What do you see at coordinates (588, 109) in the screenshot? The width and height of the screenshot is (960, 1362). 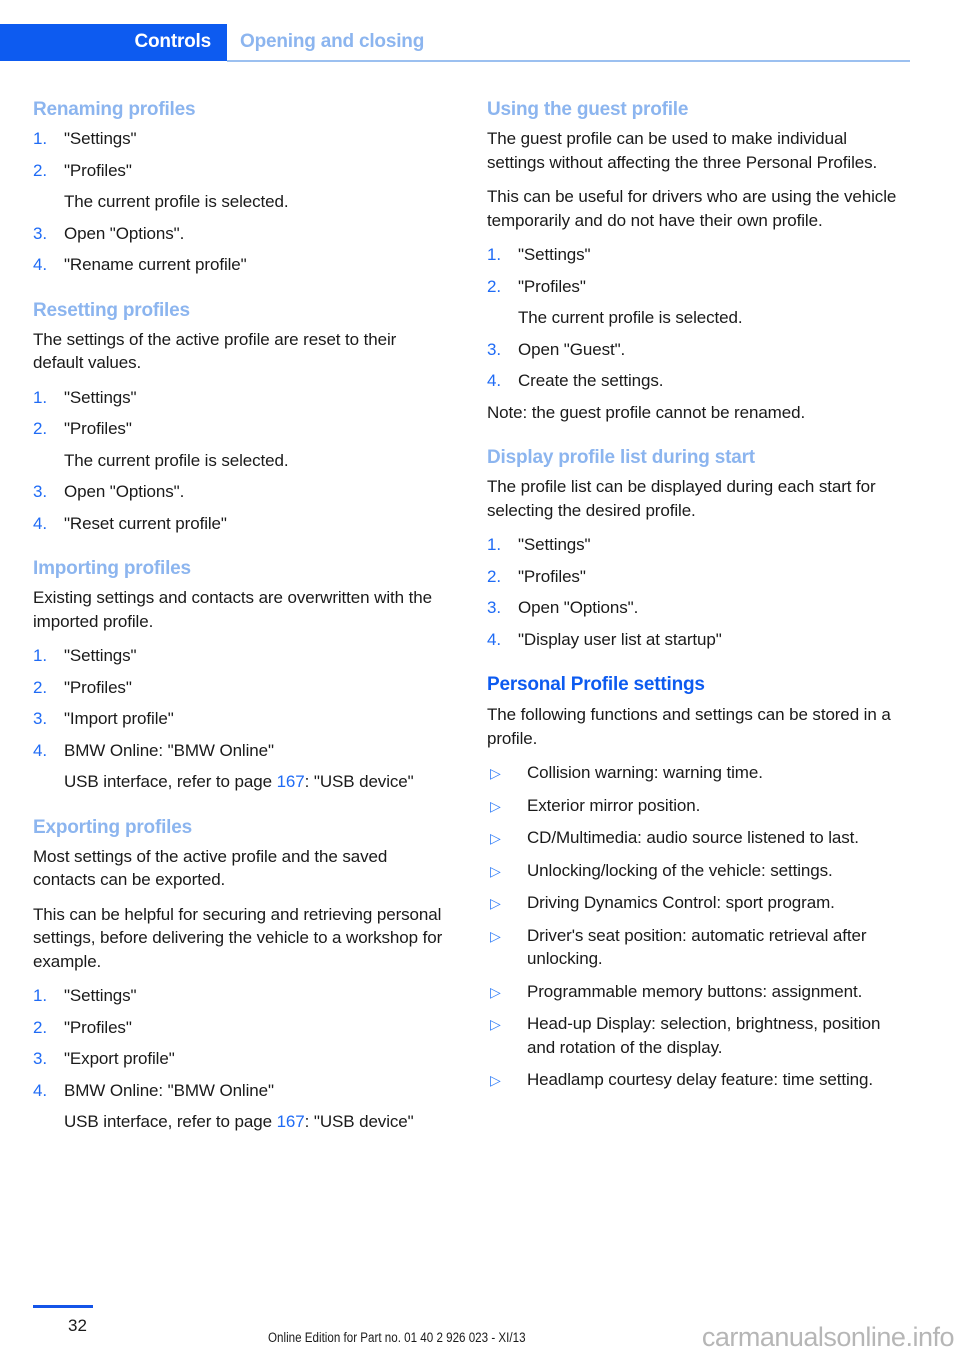 I see `heading-using-guest-profile: Using the guest profile` at bounding box center [588, 109].